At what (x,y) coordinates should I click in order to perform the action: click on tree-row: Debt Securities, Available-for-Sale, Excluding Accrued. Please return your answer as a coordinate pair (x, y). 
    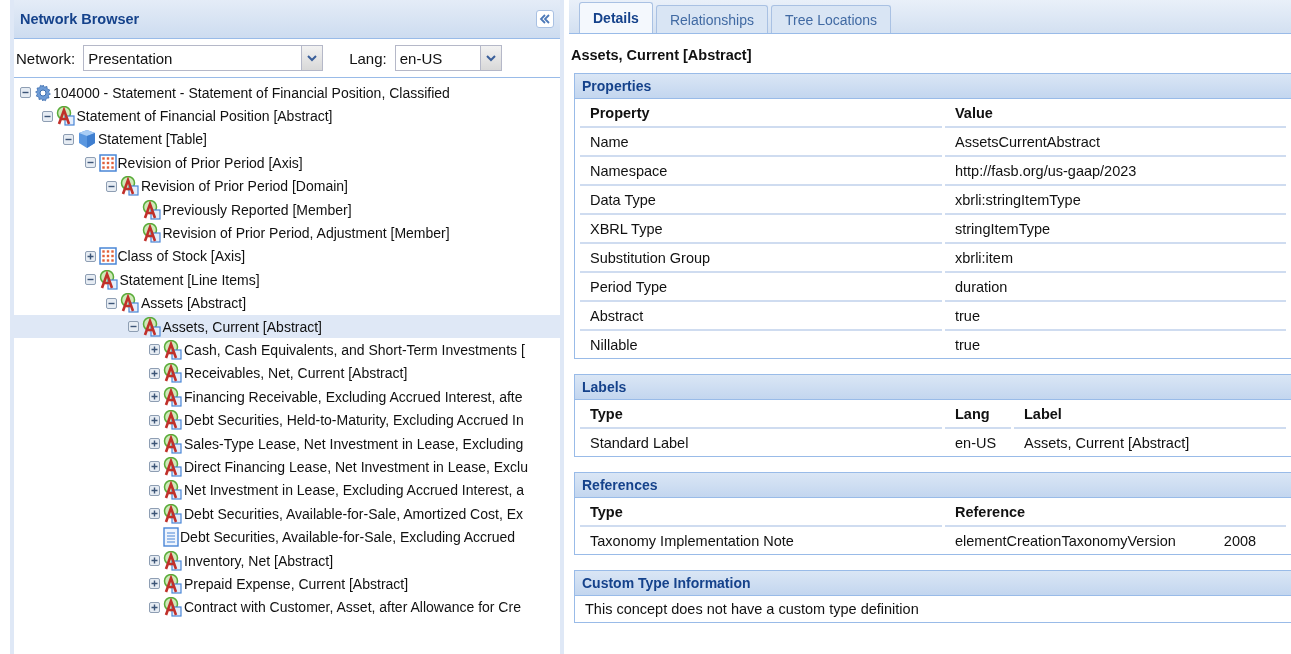
    Looking at the image, I should click on (287, 537).